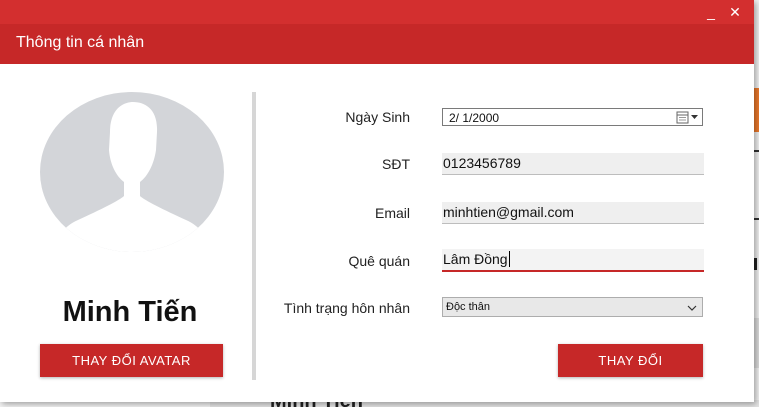  I want to click on user-silhouette-icon, so click(132, 172).